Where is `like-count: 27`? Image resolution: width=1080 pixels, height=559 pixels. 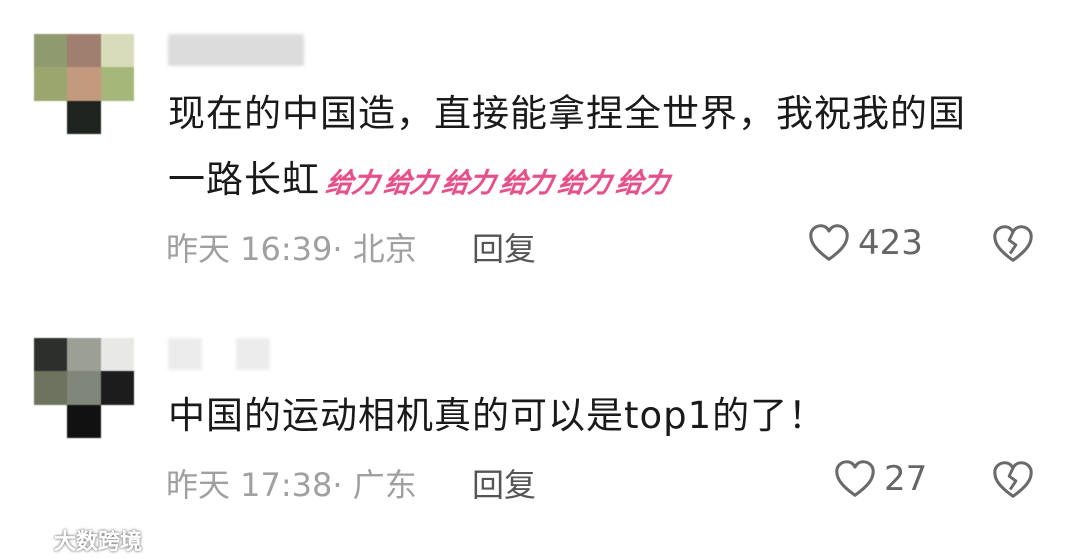
like-count: 27 is located at coordinates (906, 479).